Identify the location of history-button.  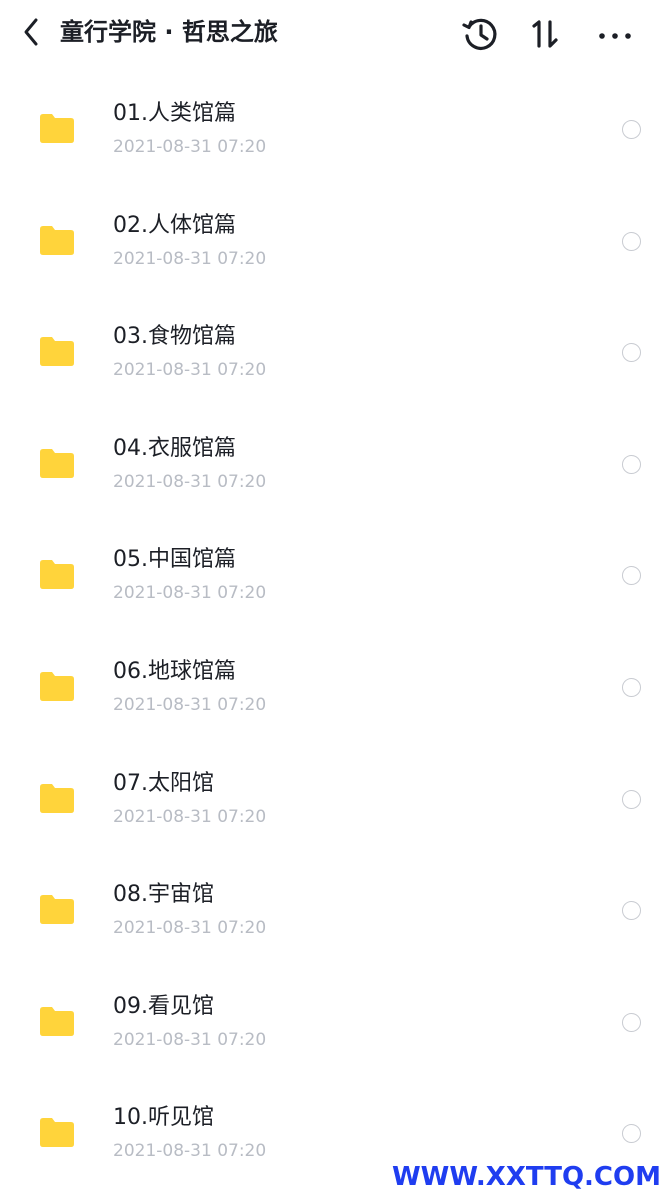
(480, 34).